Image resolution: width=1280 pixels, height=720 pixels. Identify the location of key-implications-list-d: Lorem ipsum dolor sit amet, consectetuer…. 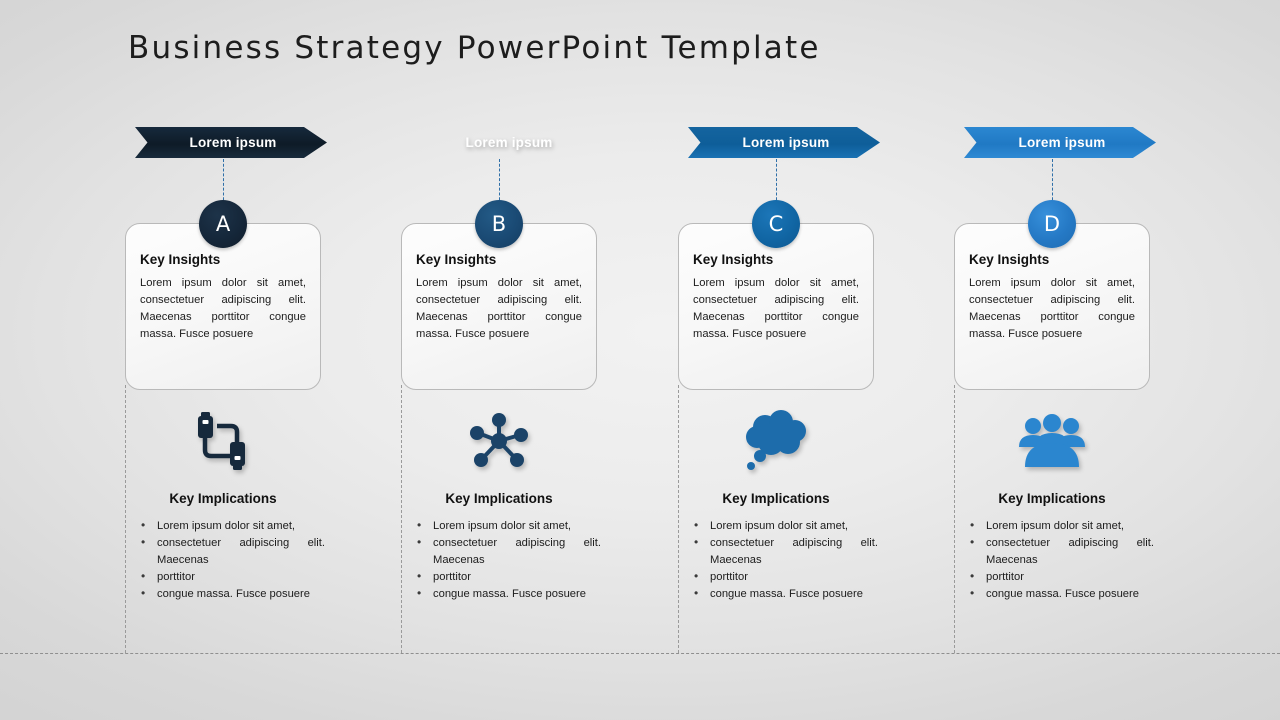
(1060, 560).